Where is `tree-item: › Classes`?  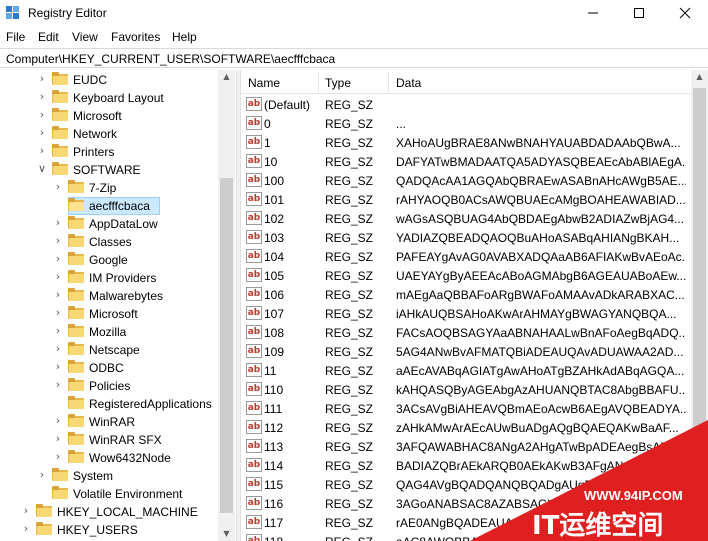
tree-item: › Classes is located at coordinates (109, 242).